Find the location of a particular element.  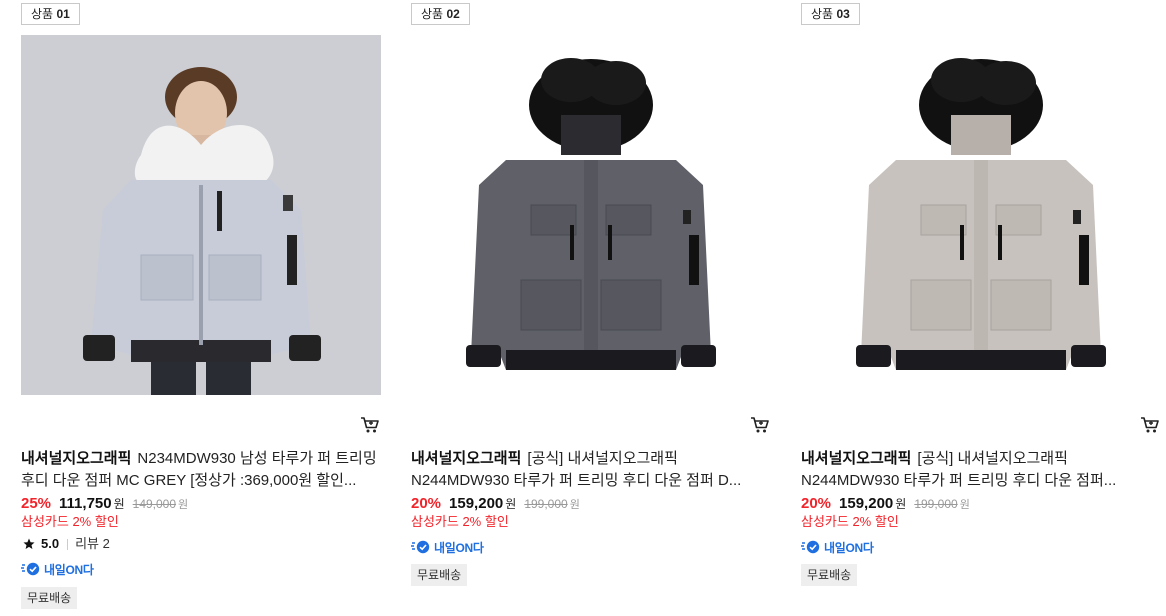

rank-number: 03 is located at coordinates (843, 14).